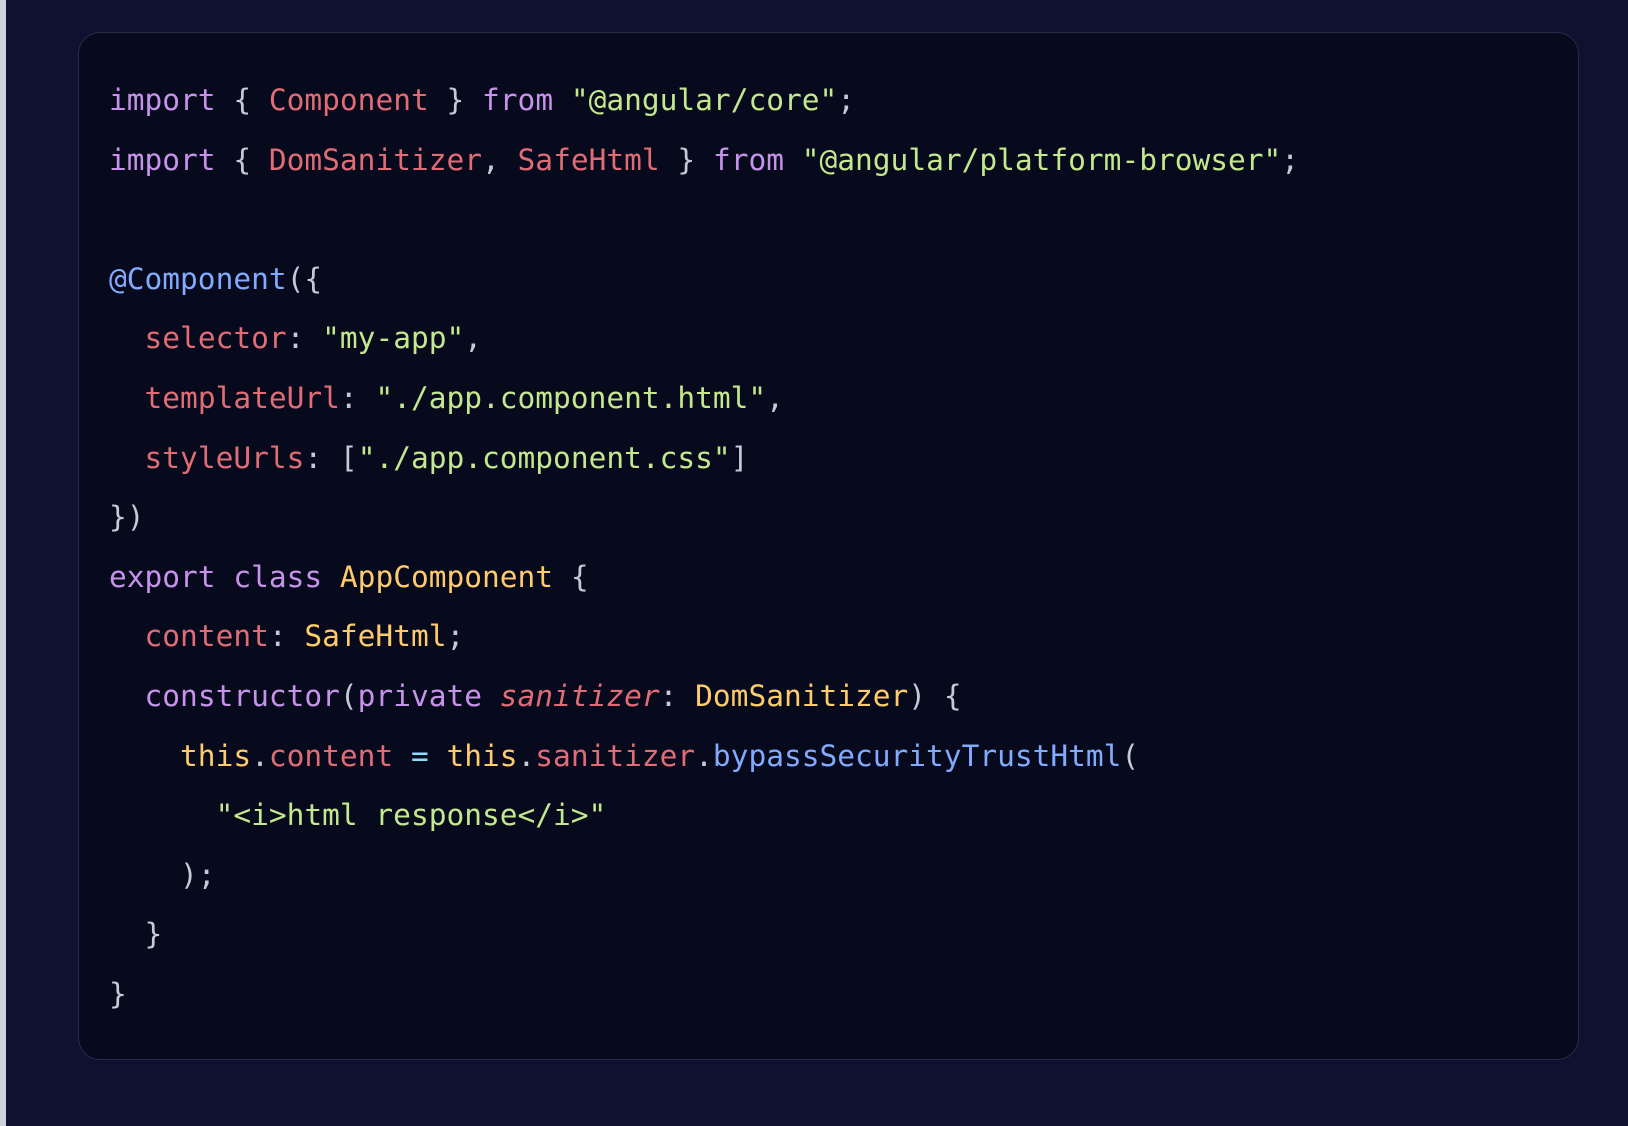  What do you see at coordinates (1041, 159) in the screenshot?
I see `code-token: "@angular/platform-browser"` at bounding box center [1041, 159].